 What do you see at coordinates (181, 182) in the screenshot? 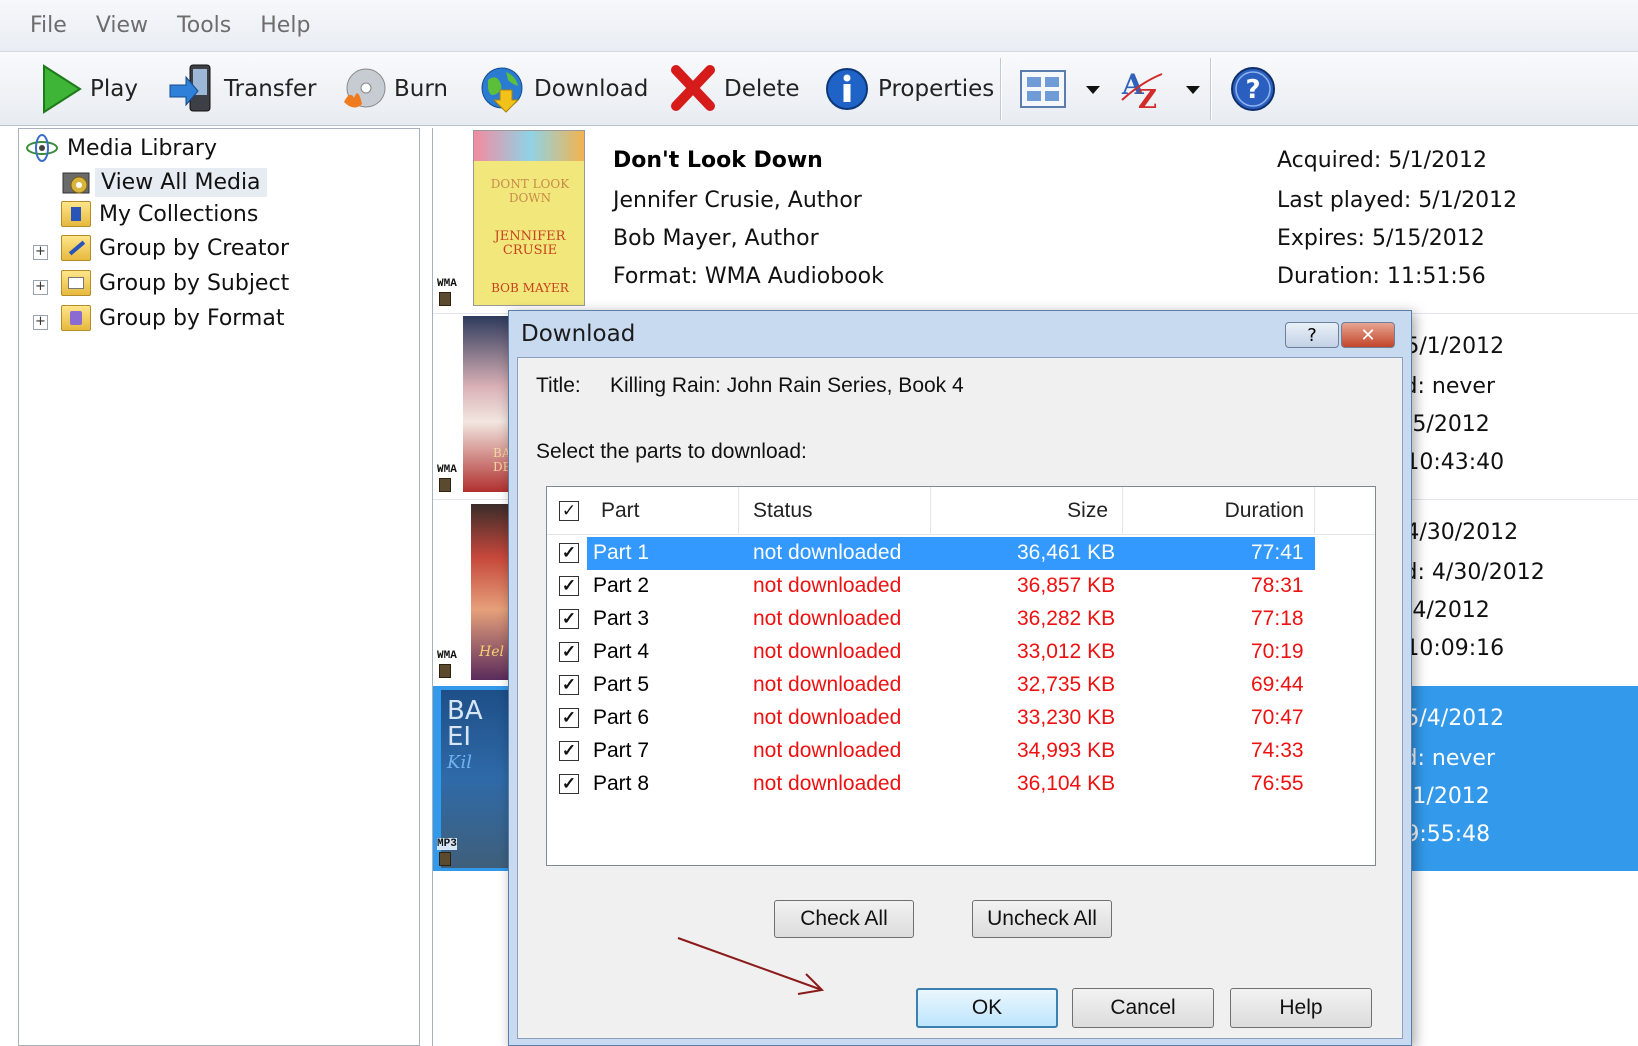
I see `tree-item-label: View All Media` at bounding box center [181, 182].